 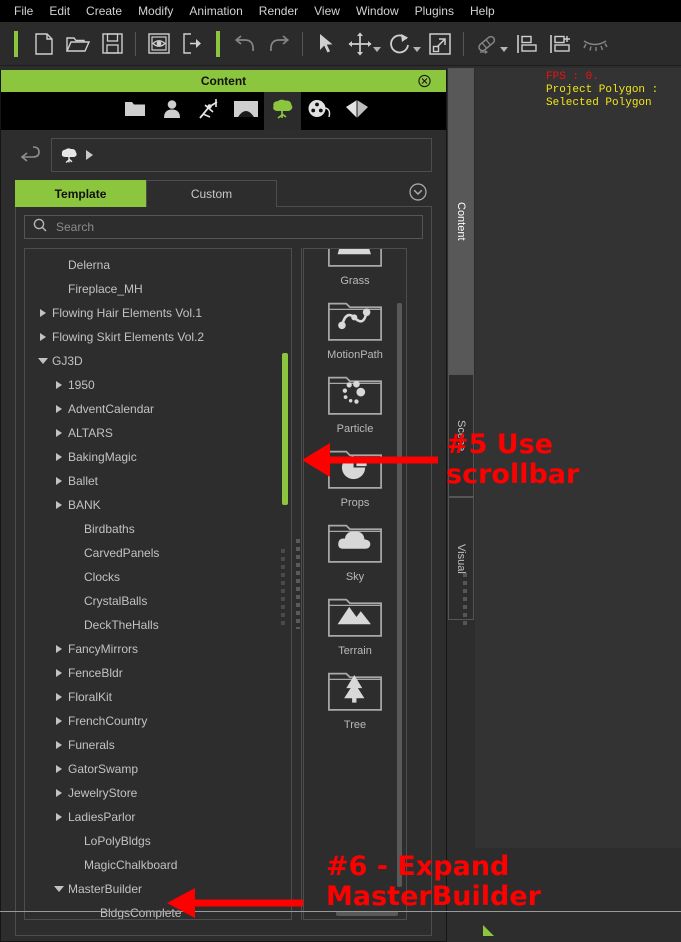 What do you see at coordinates (158, 865) in the screenshot?
I see `tree-item: MagicChalkboard` at bounding box center [158, 865].